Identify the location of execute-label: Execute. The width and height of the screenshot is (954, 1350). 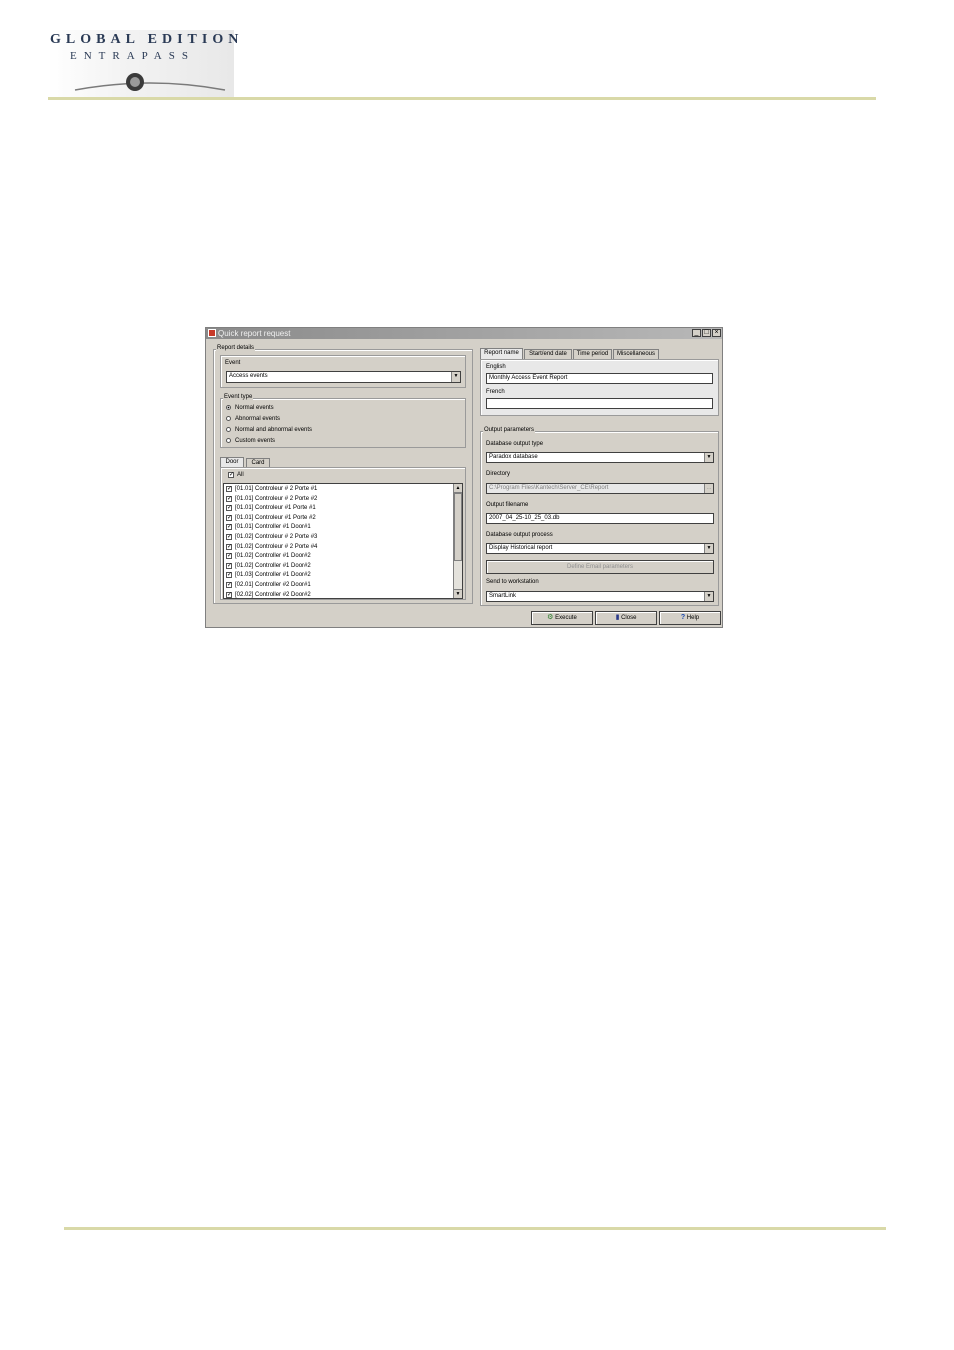
(566, 618).